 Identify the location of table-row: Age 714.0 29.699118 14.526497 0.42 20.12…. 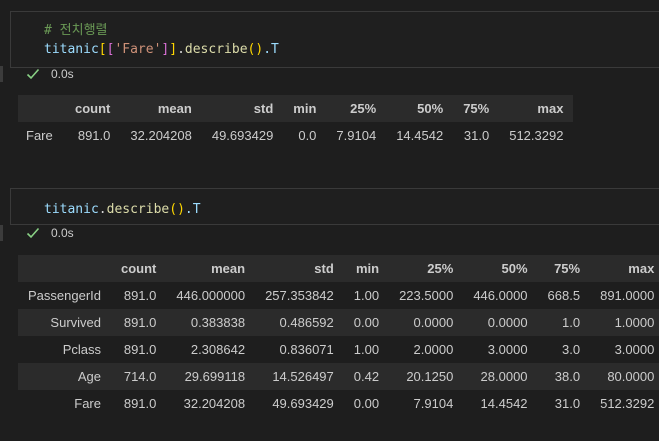
(338, 376).